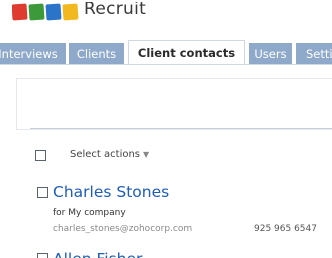  What do you see at coordinates (33, 53) in the screenshot?
I see `tab-interviews: Interviews` at bounding box center [33, 53].